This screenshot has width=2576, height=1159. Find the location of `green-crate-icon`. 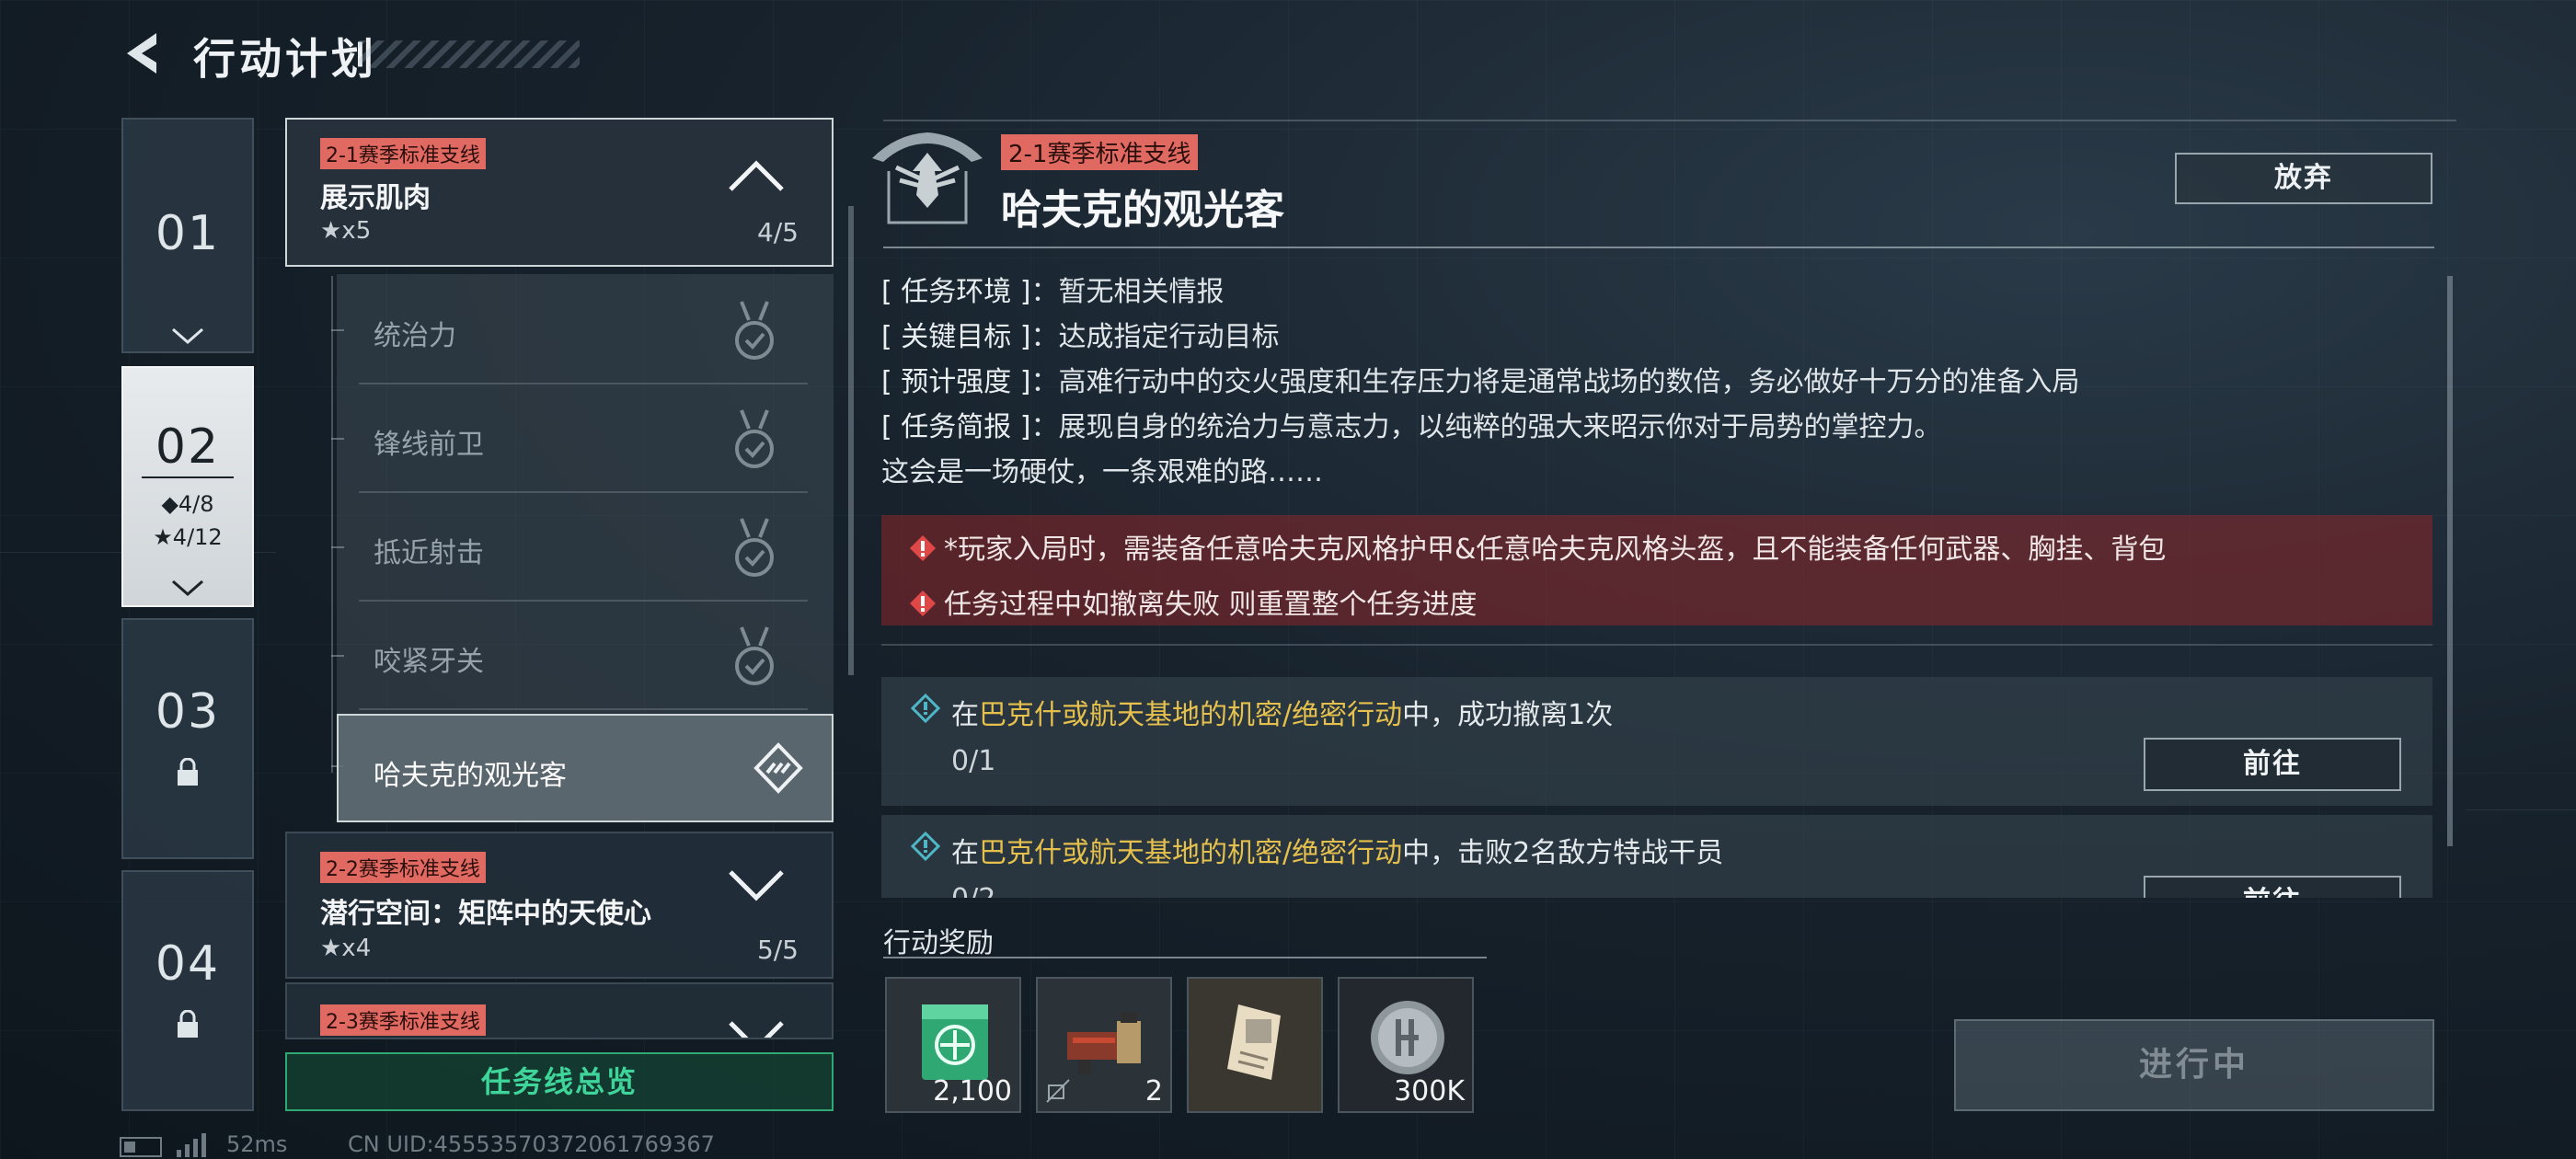

green-crate-icon is located at coordinates (955, 1042).